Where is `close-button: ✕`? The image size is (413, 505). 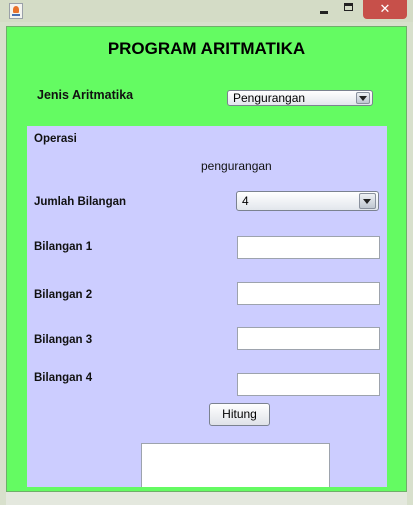 close-button: ✕ is located at coordinates (385, 9).